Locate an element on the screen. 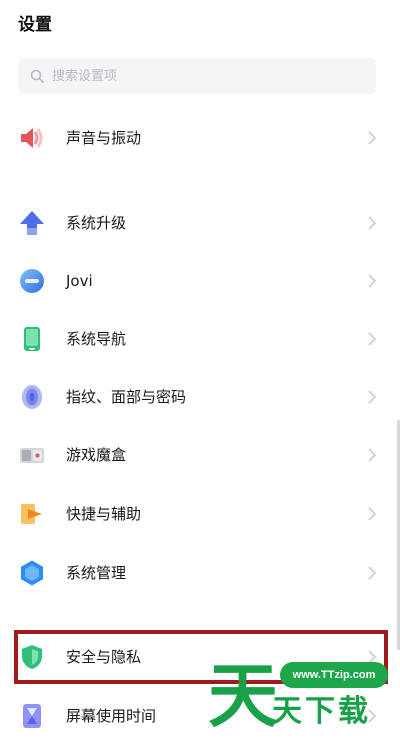  fingerprint-icon is located at coordinates (32, 397).